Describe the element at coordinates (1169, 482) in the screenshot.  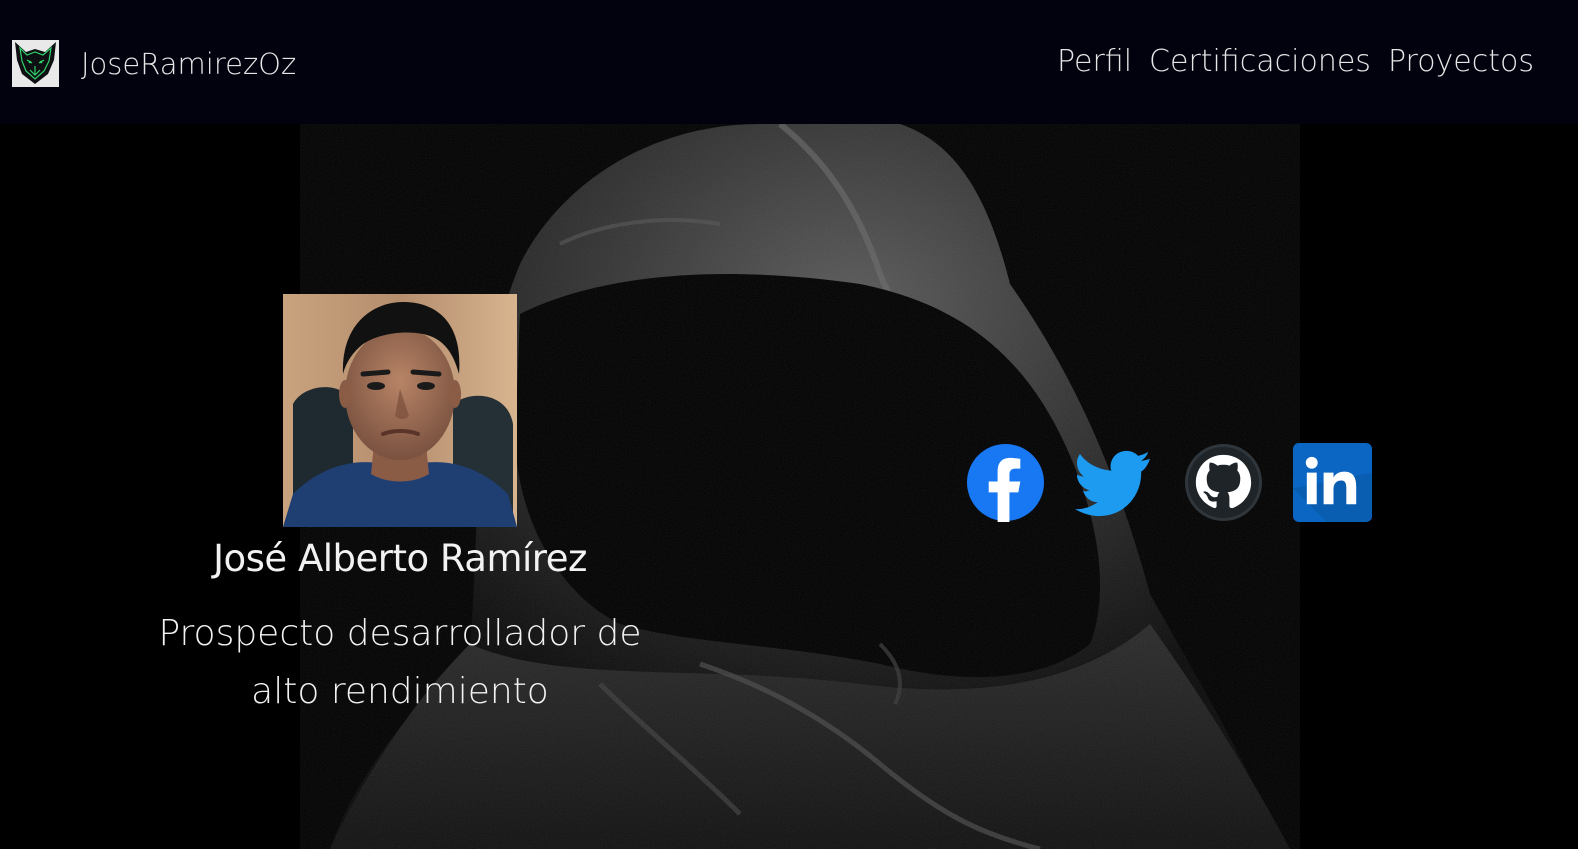
I see `social-links` at that location.